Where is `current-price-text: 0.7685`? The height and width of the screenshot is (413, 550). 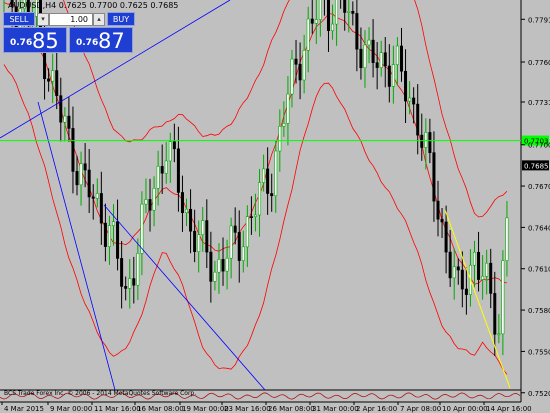 current-price-text: 0.7685 is located at coordinates (536, 166).